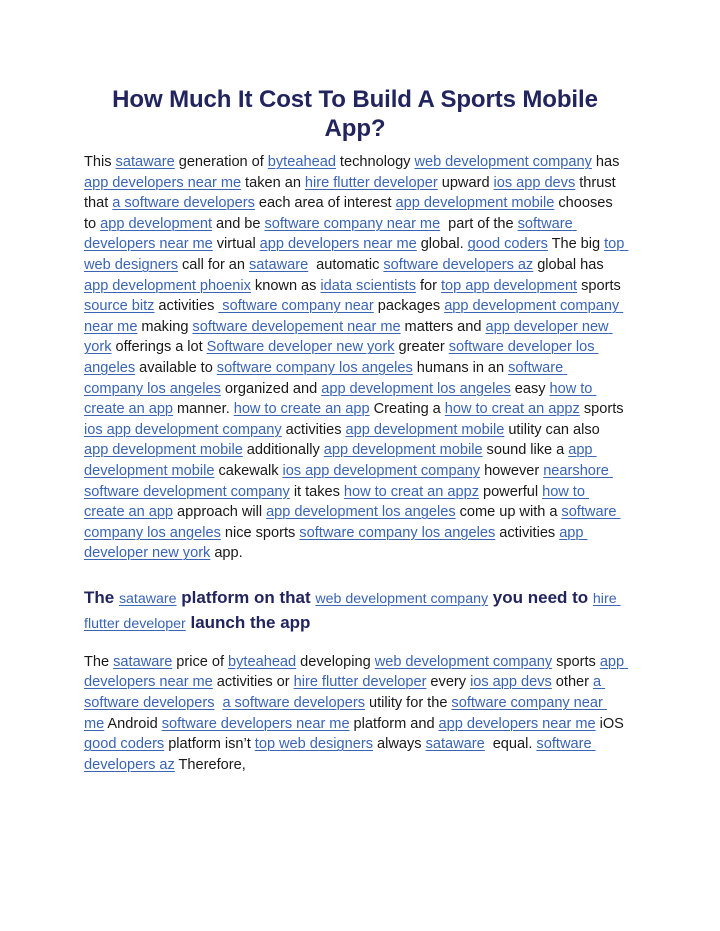  I want to click on inline-link: app development, so click(156, 224).